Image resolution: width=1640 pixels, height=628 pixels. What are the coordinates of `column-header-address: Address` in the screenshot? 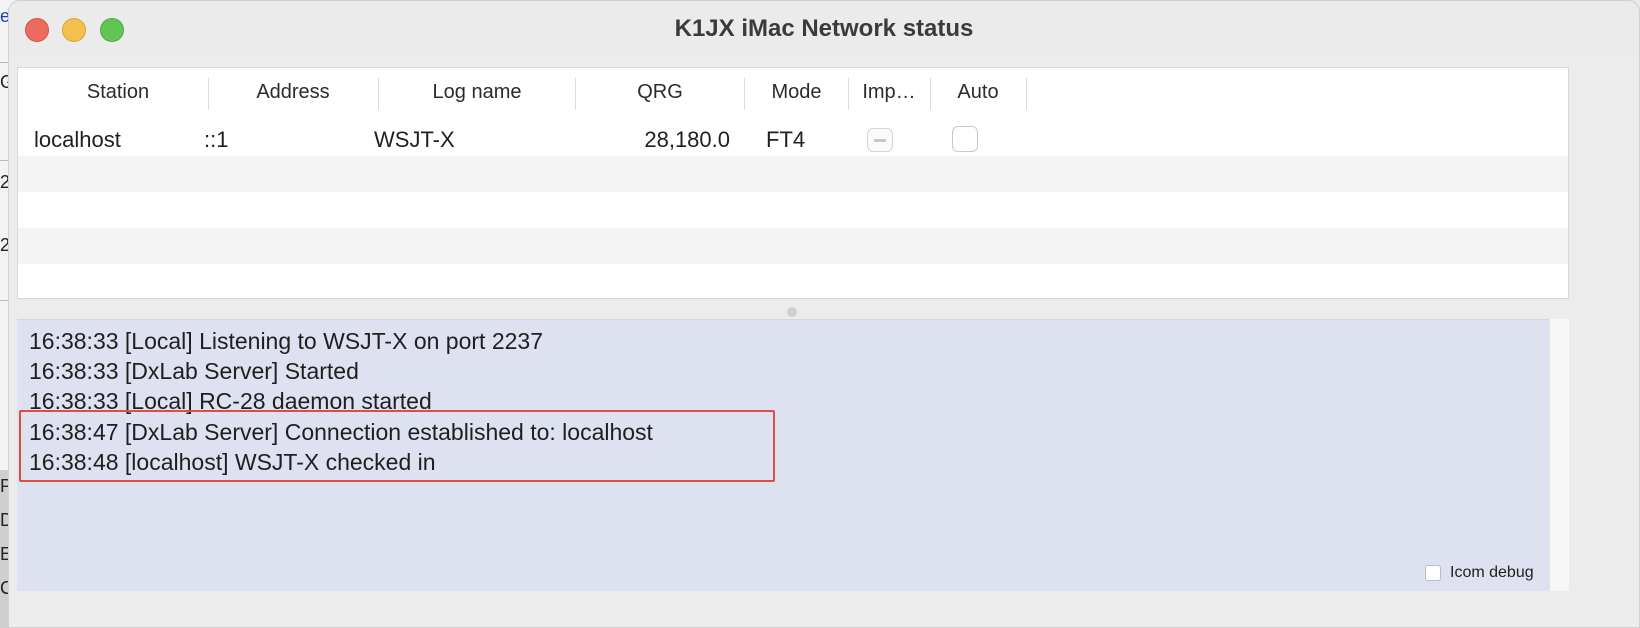 It's located at (293, 92).